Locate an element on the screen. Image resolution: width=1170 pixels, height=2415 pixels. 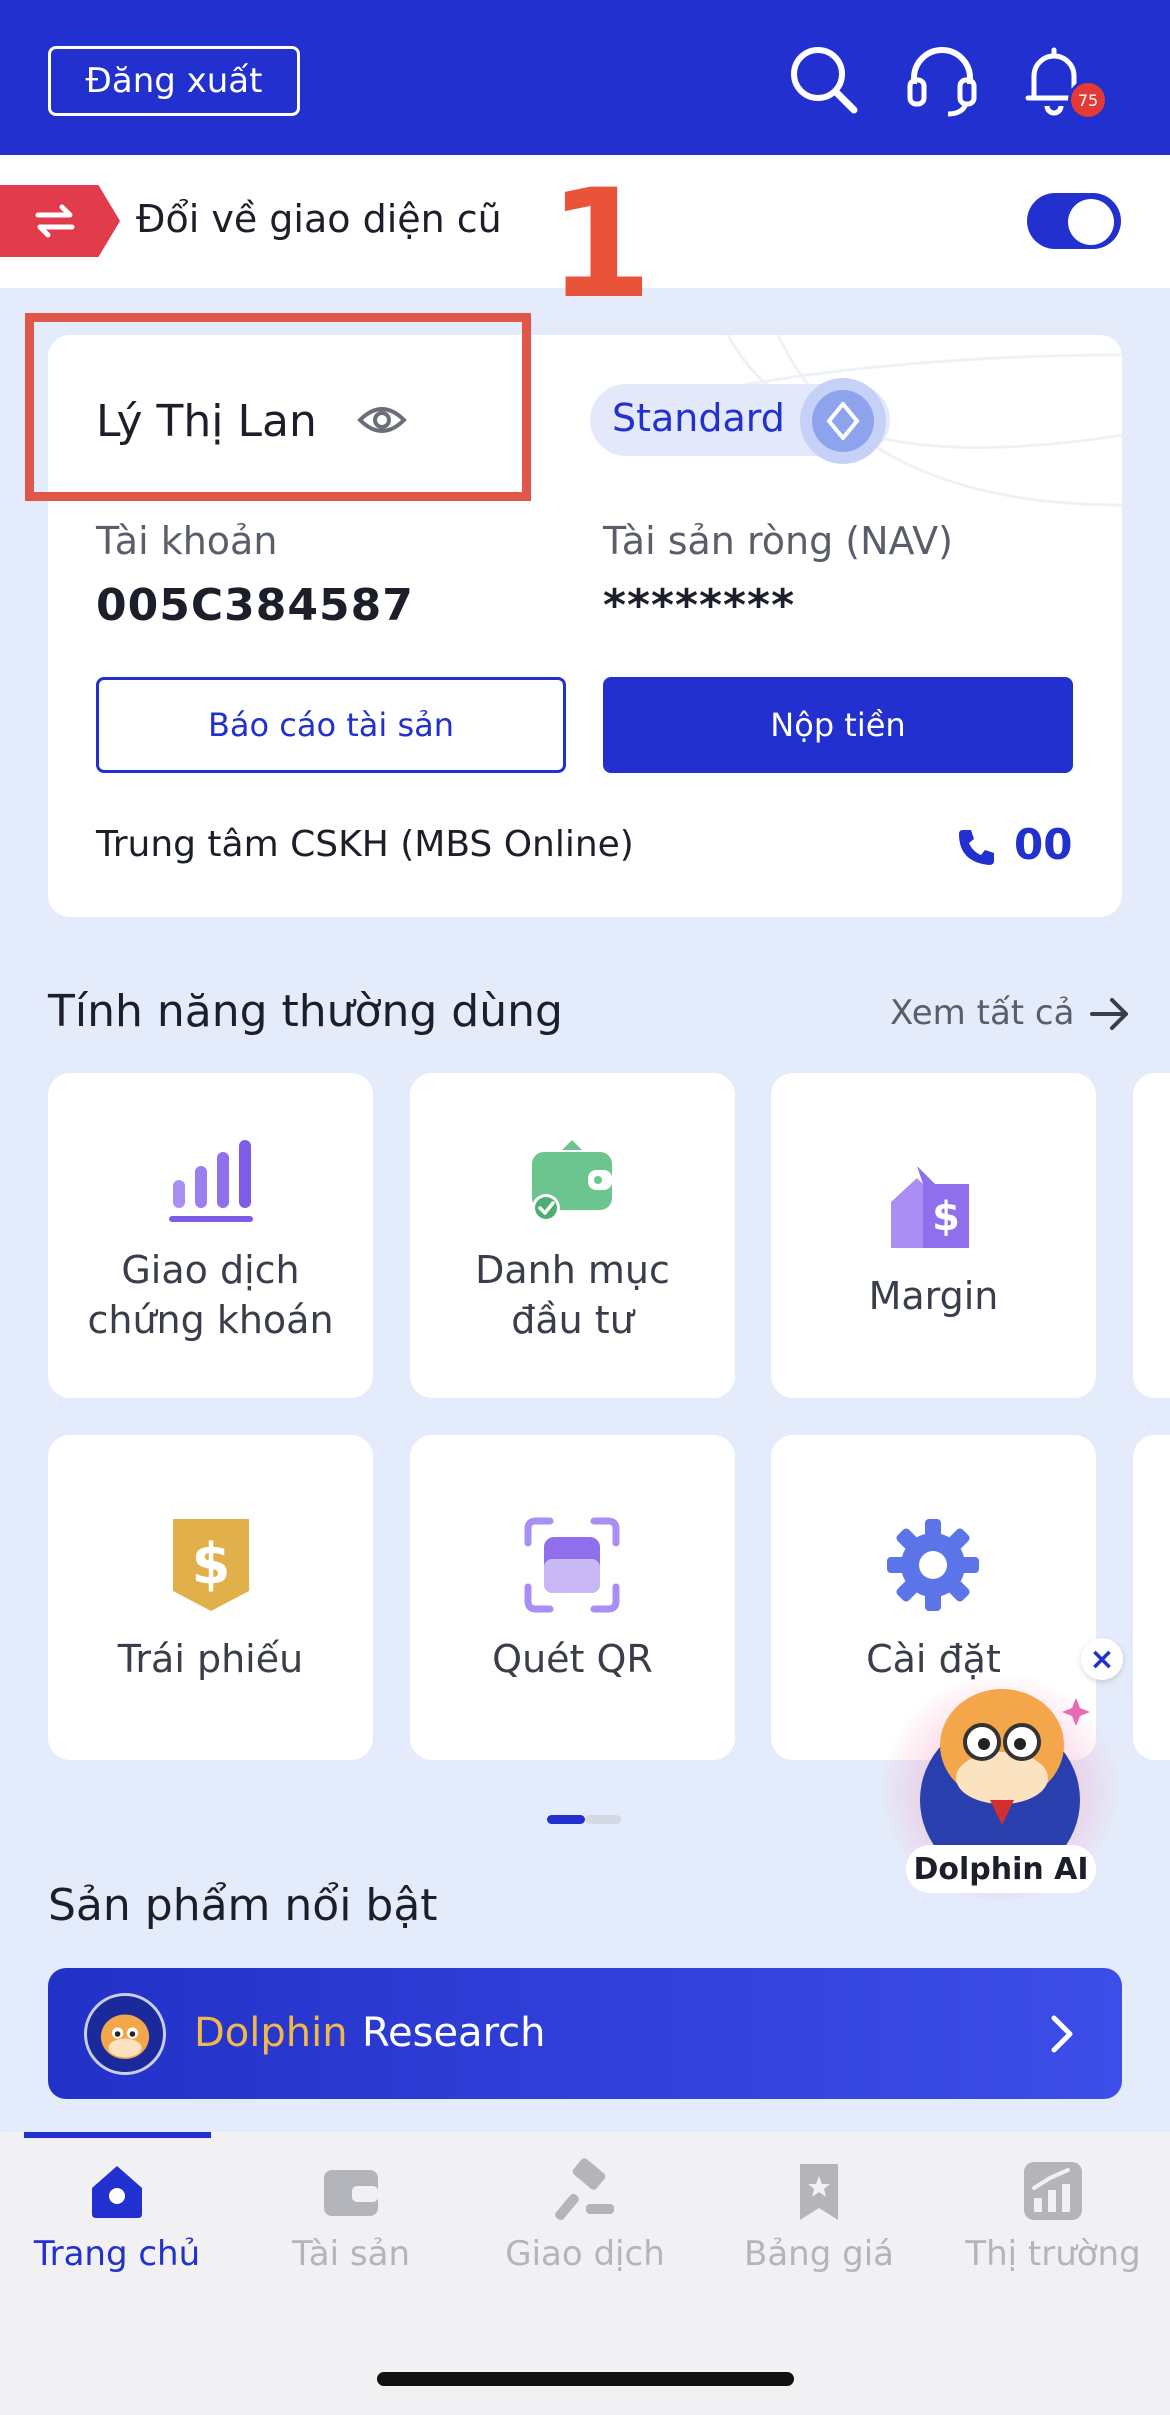
market-chart-icon is located at coordinates (1053, 2191).